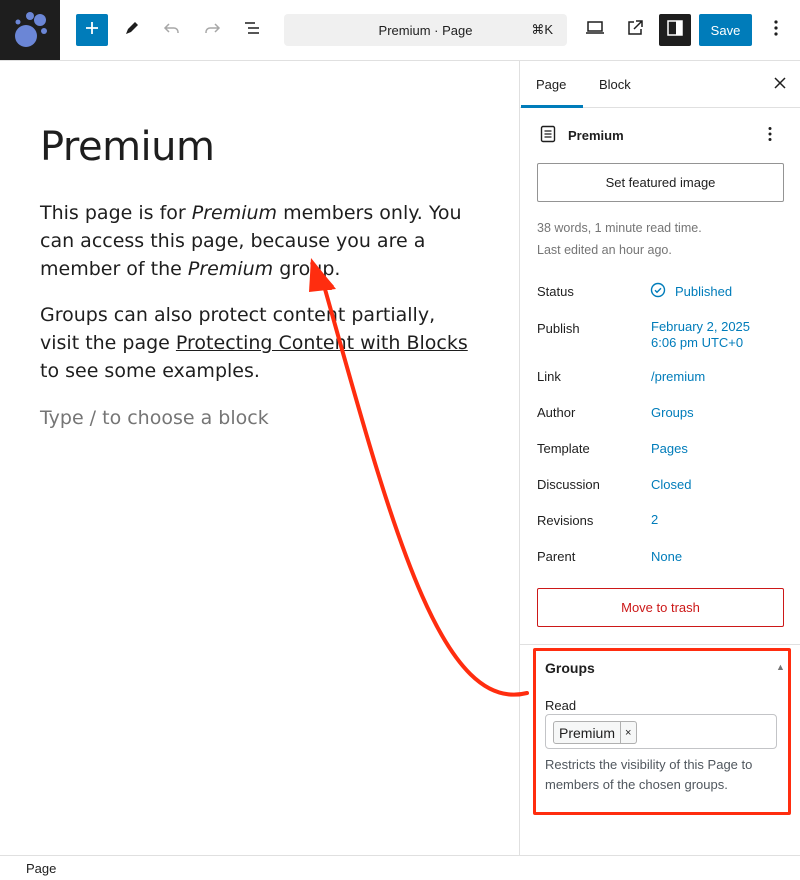 The image size is (800, 880). What do you see at coordinates (780, 667) in the screenshot?
I see `collapse-caret-icon: ▲` at bounding box center [780, 667].